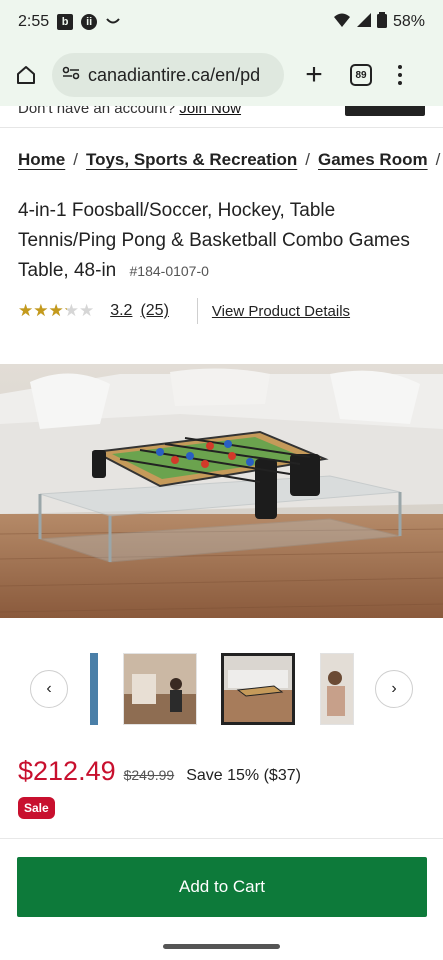 Image resolution: width=443 pixels, height=960 pixels. What do you see at coordinates (221, 22) in the screenshot?
I see `status-bar: 2:55 b ii 58%` at bounding box center [221, 22].